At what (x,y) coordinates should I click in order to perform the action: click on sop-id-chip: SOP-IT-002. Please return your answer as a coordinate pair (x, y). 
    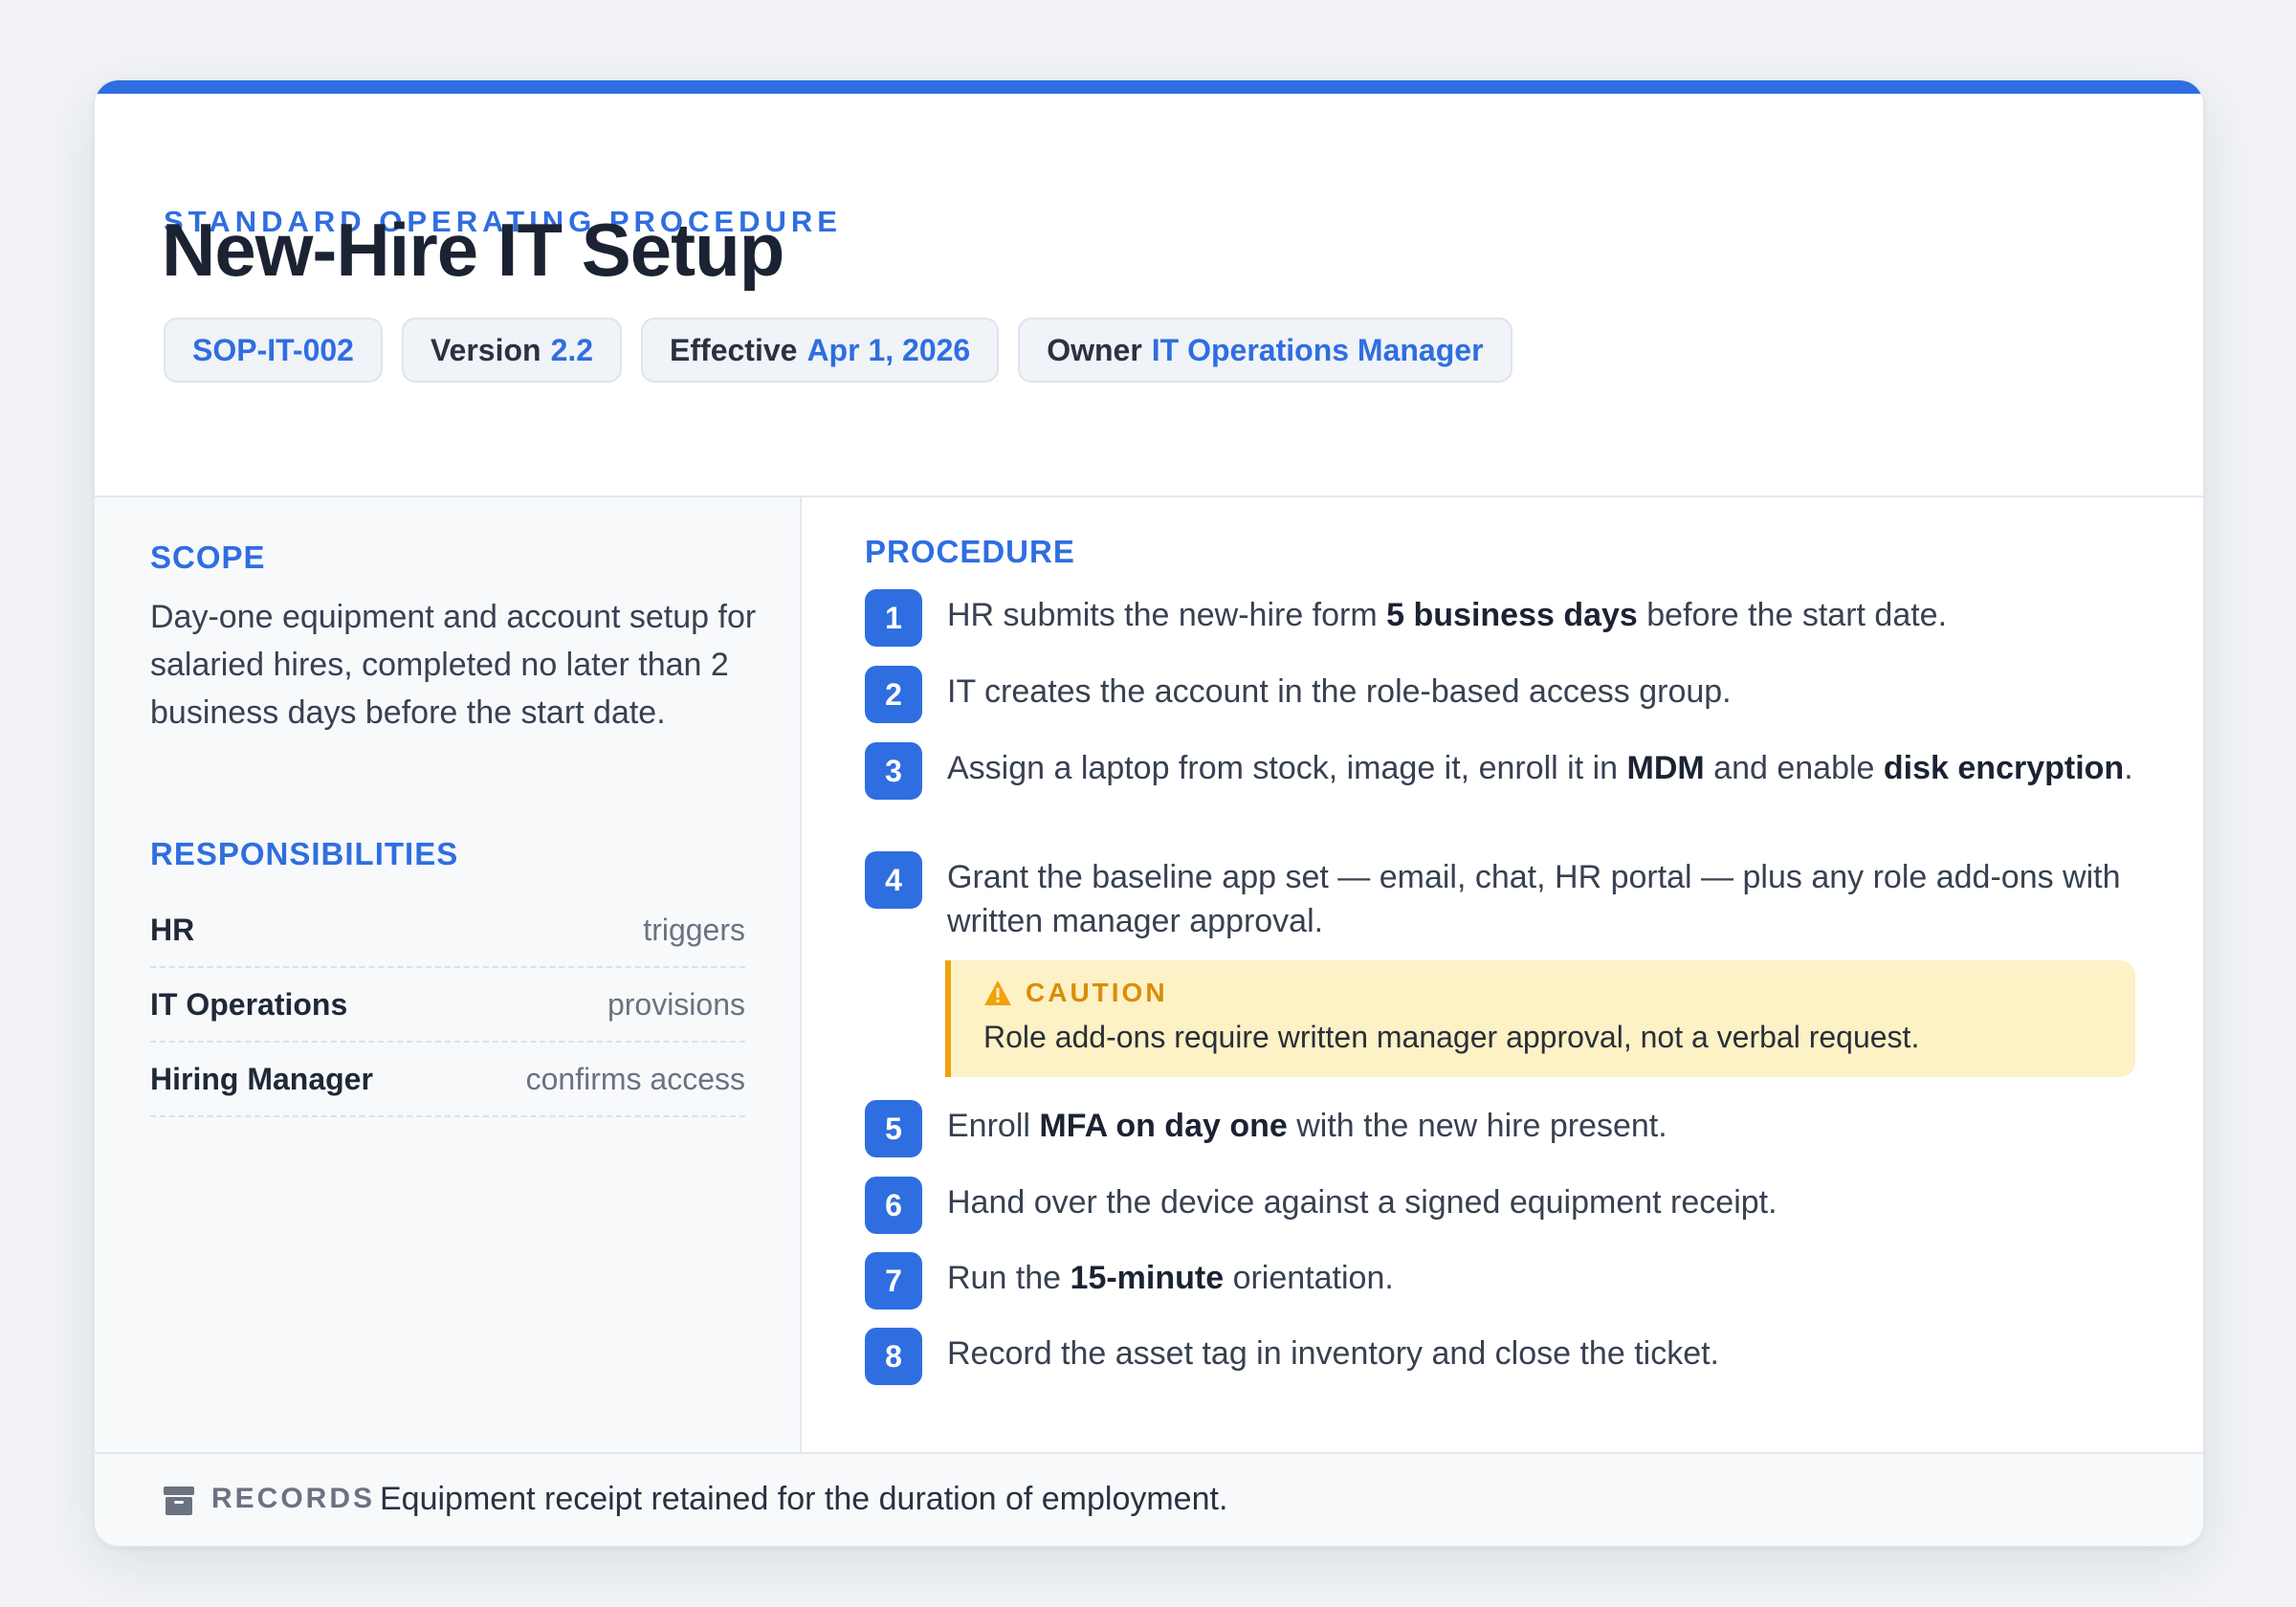
    Looking at the image, I should click on (274, 350).